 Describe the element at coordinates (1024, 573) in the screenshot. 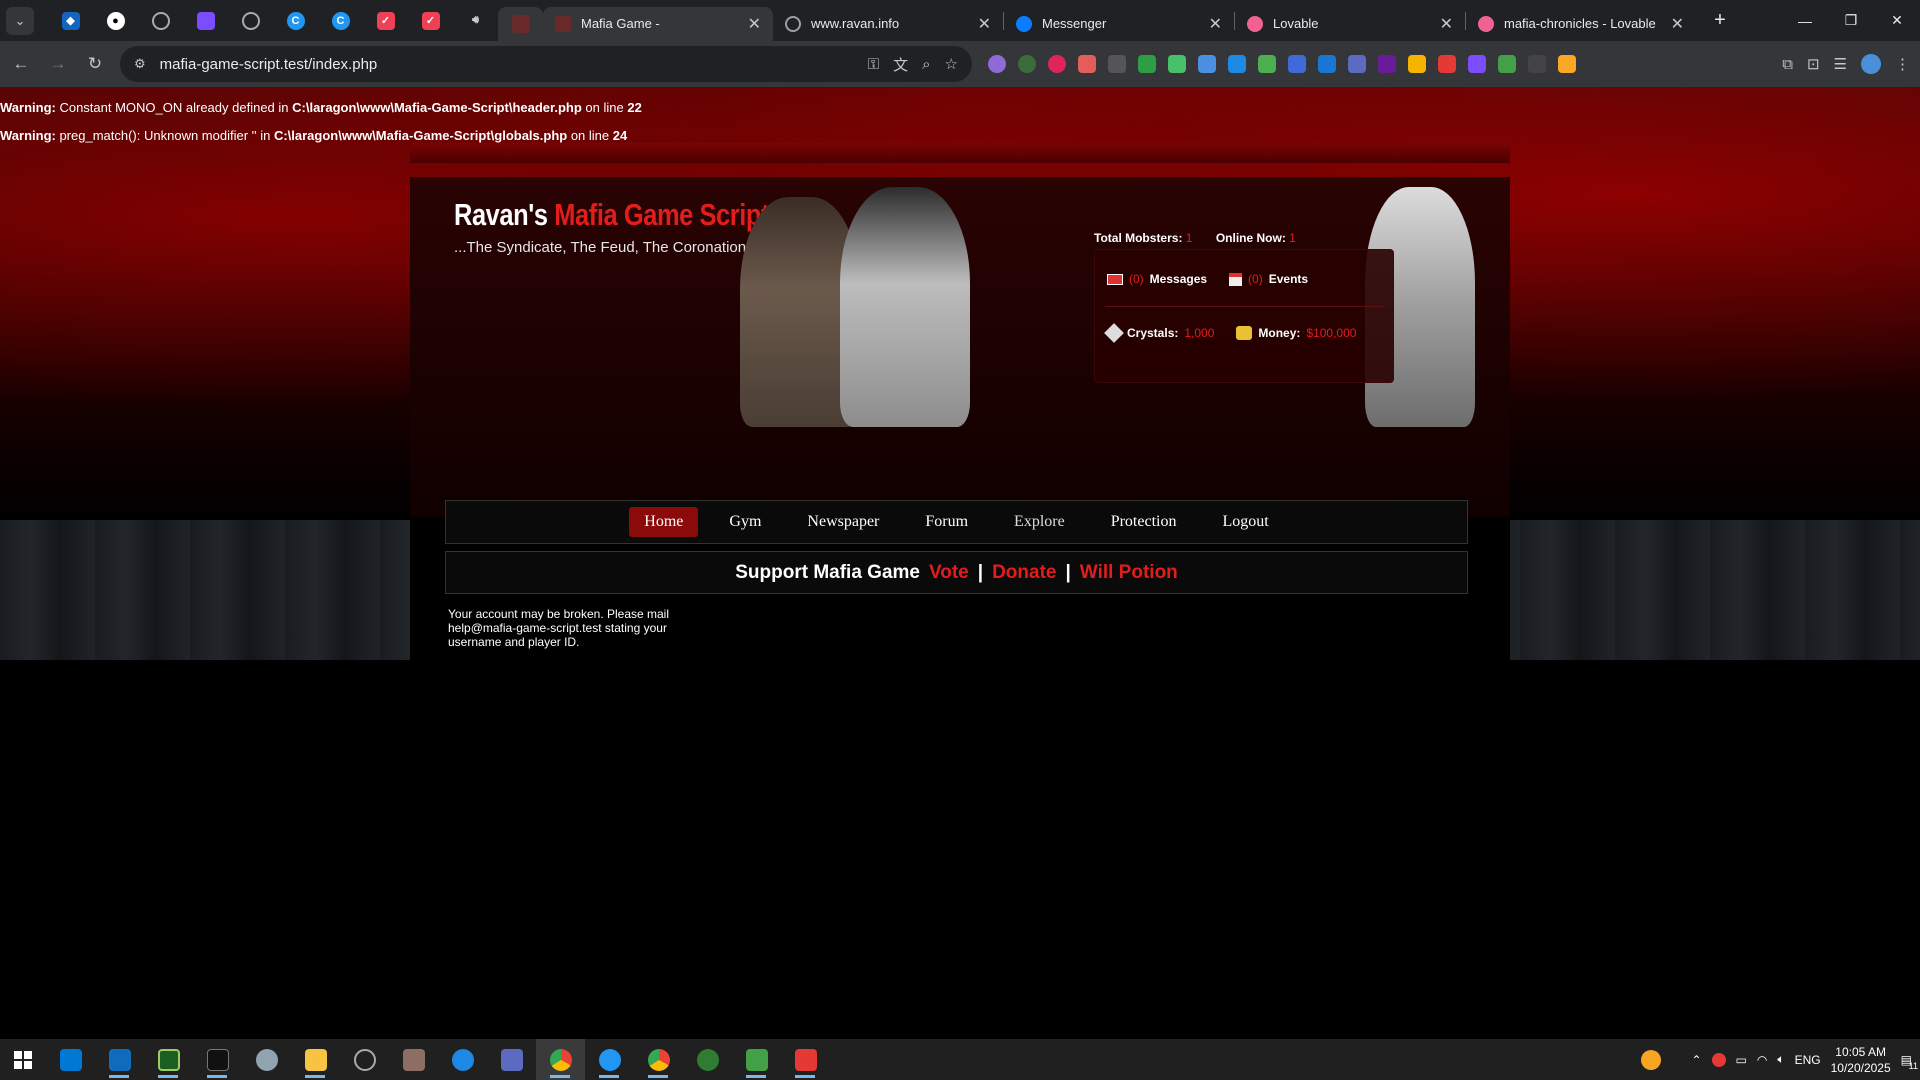

I see `donate-link: Donate` at that location.